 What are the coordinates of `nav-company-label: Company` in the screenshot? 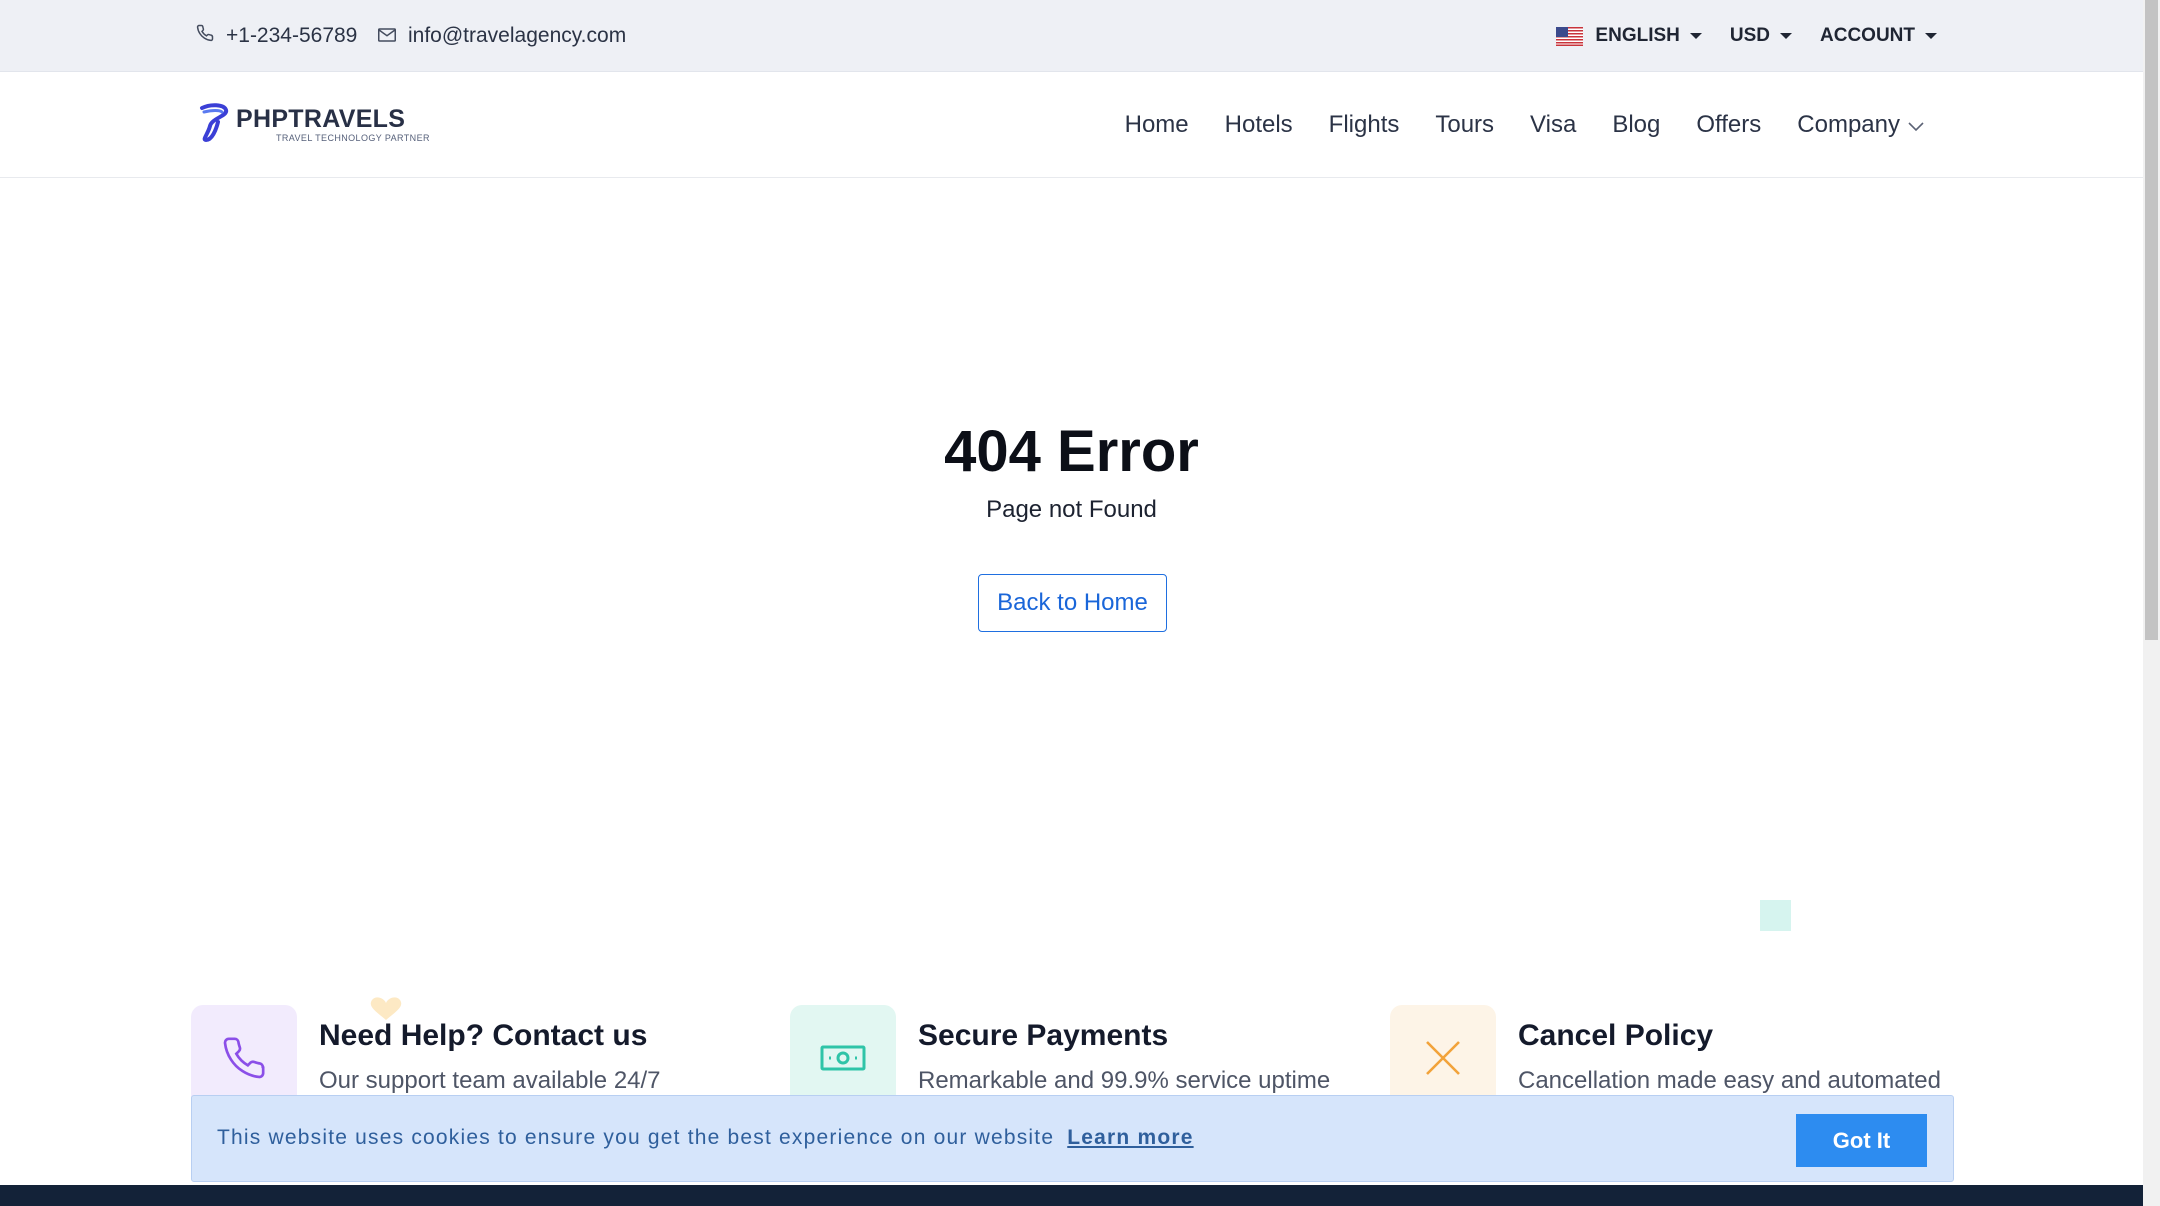 It's located at (1848, 124).